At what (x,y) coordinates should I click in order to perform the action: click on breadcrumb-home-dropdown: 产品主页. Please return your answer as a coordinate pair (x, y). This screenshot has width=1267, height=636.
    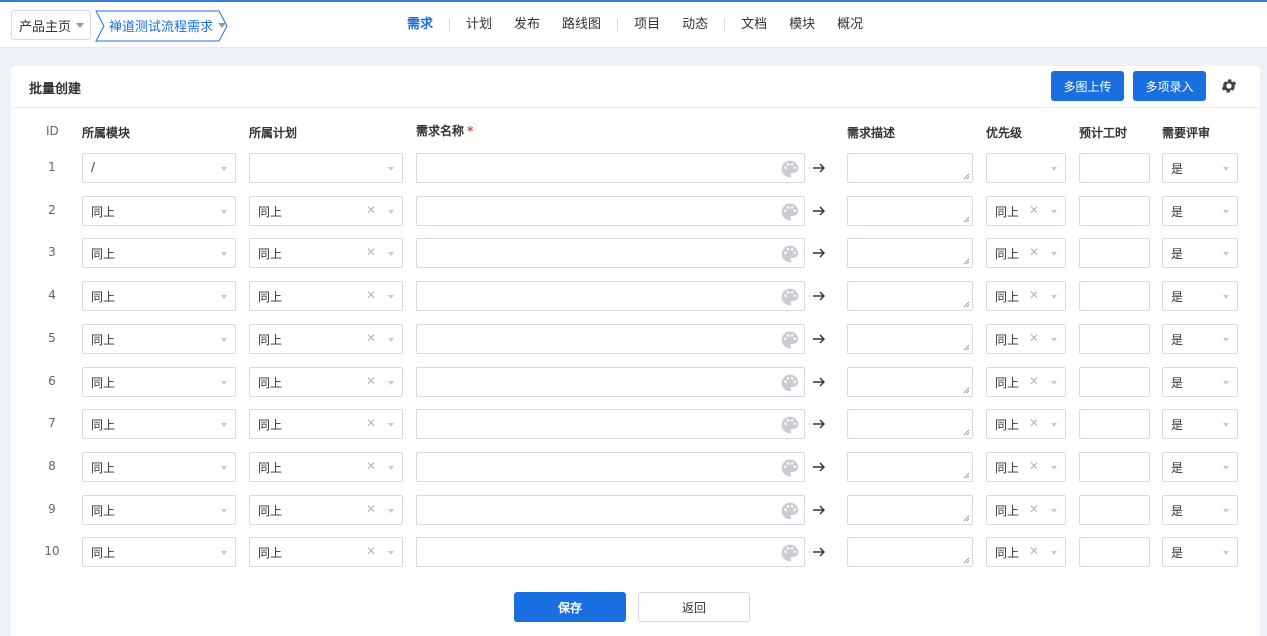
    Looking at the image, I should click on (51, 25).